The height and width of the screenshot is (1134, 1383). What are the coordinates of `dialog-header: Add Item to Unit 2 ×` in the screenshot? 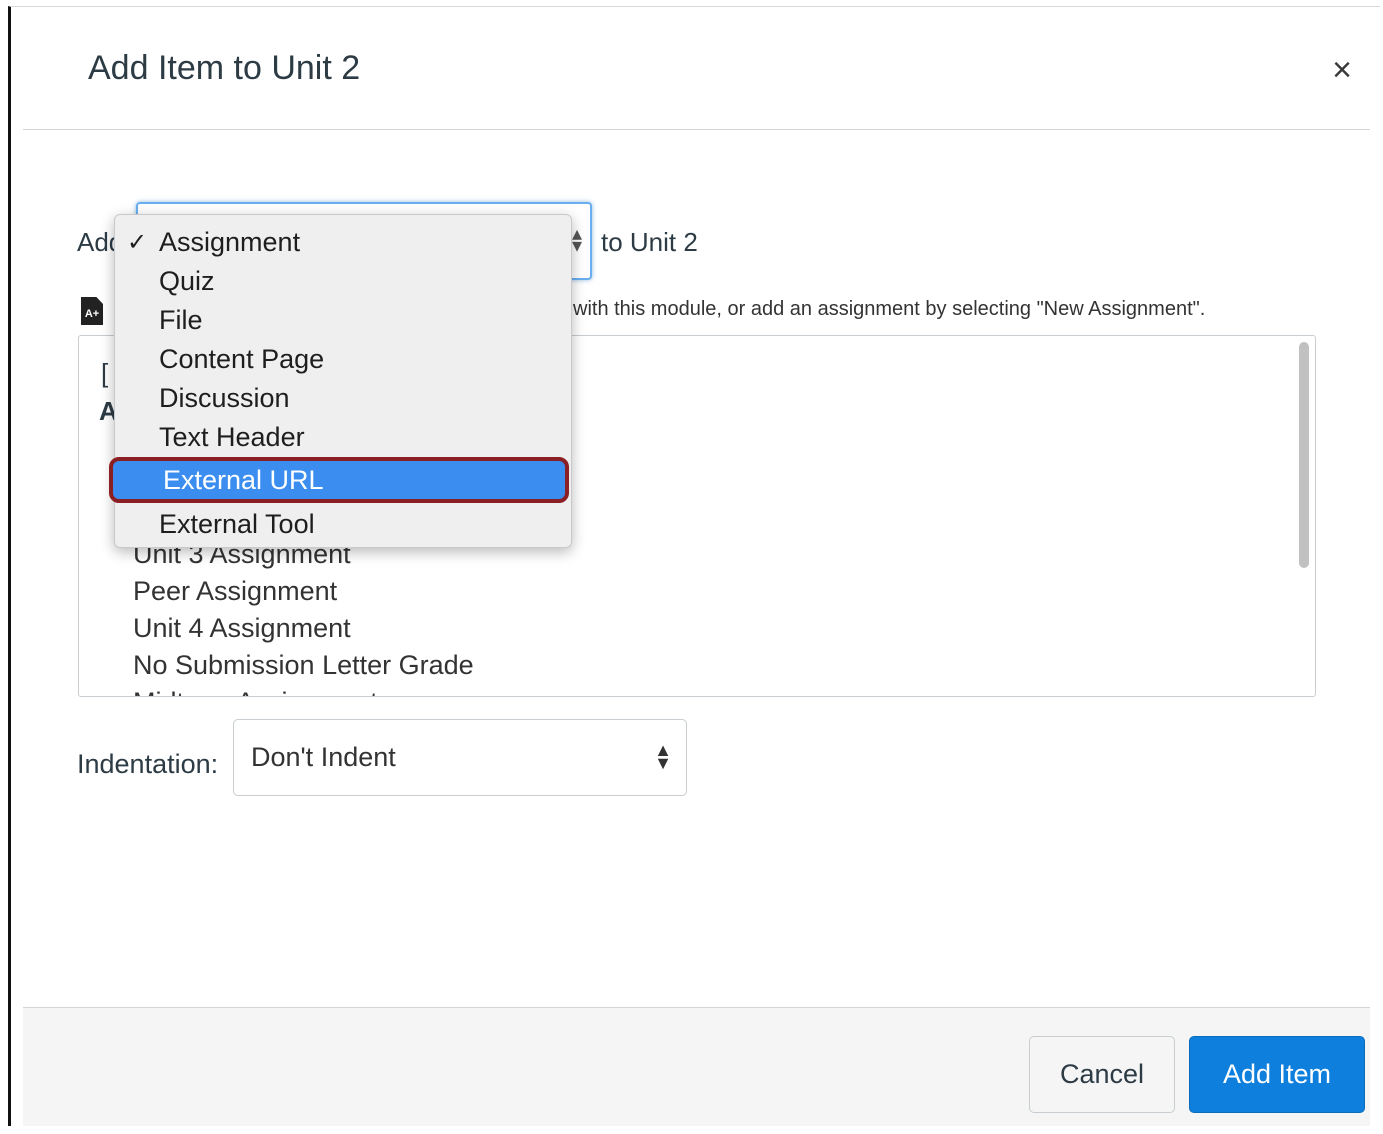 It's located at (696, 68).